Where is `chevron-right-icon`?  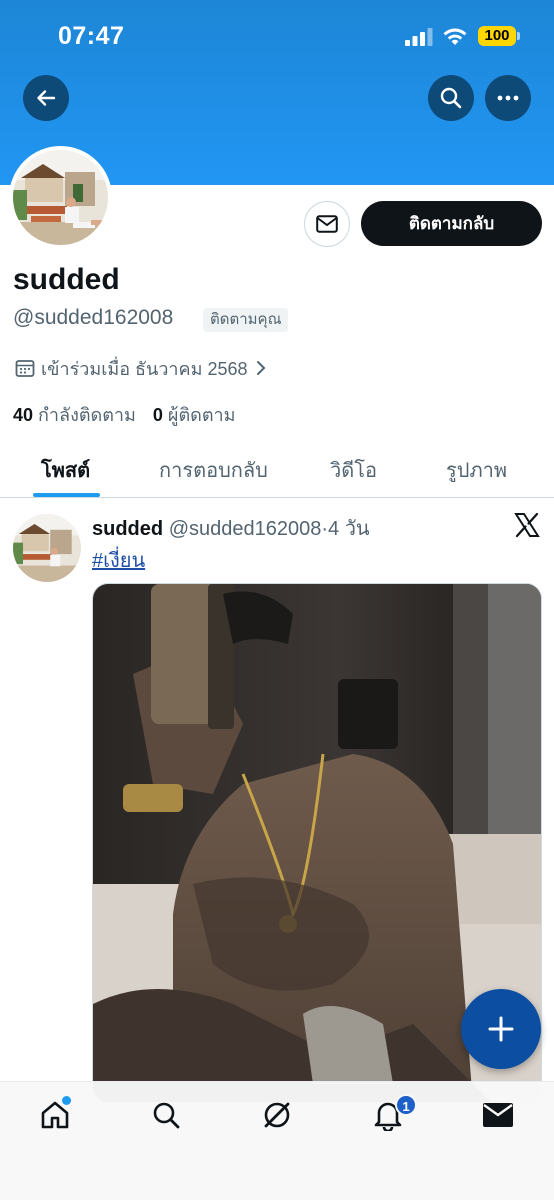 chevron-right-icon is located at coordinates (260, 368).